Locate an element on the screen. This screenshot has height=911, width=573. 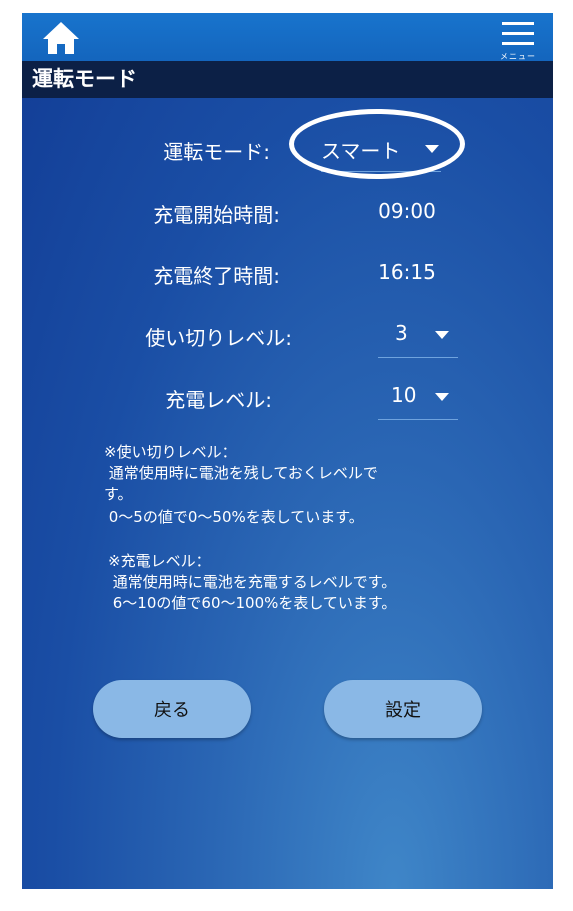
depletion-note-line: 0～5の値で0～50%を表しています。 is located at coordinates (234, 517).